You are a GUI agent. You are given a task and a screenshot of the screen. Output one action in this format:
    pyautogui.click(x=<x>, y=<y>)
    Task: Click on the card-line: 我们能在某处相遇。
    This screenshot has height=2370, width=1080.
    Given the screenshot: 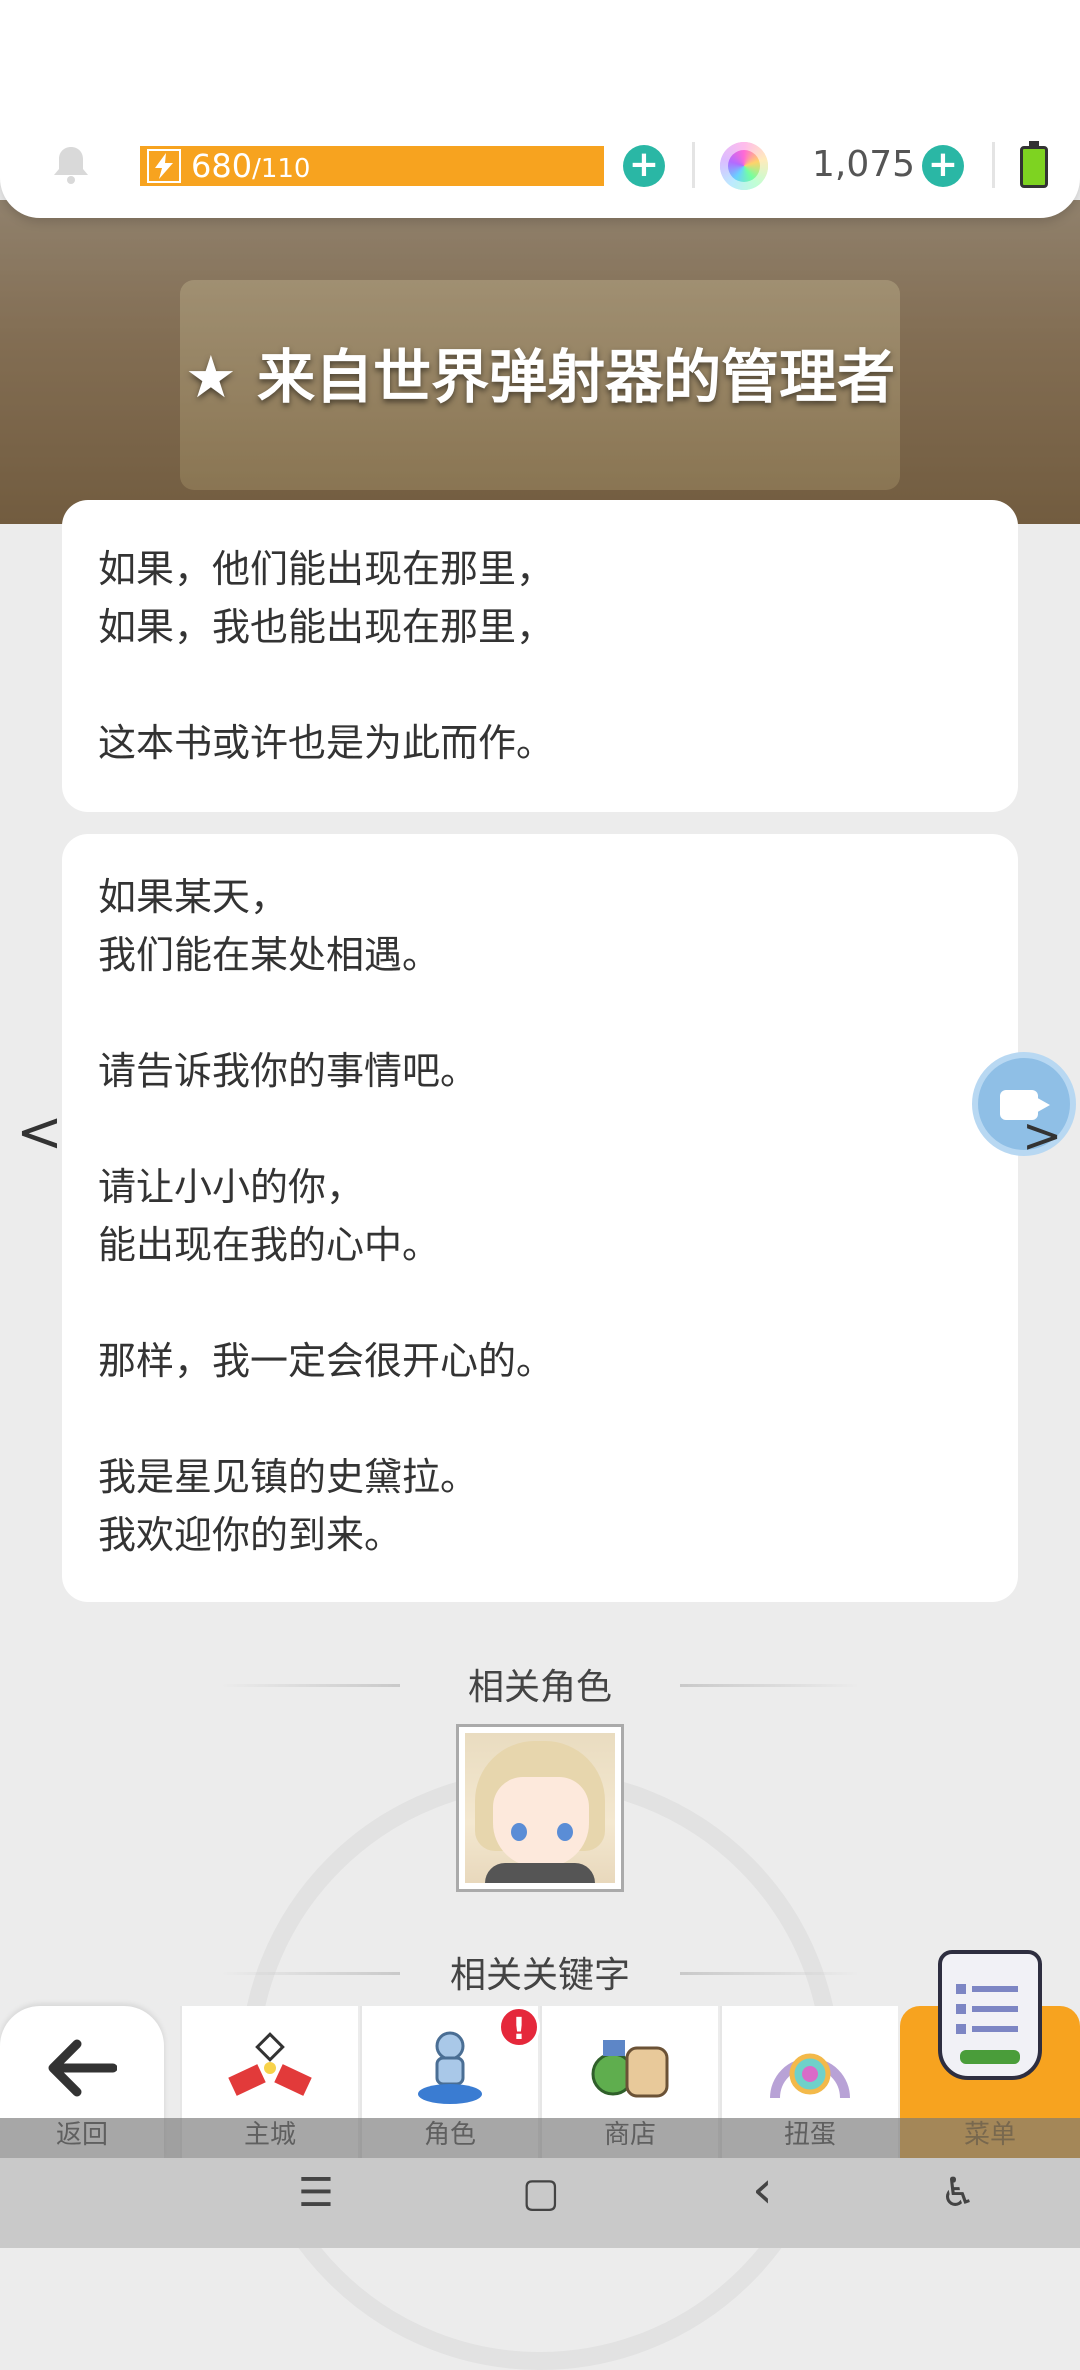 What is the action you would take?
    pyautogui.click(x=269, y=955)
    